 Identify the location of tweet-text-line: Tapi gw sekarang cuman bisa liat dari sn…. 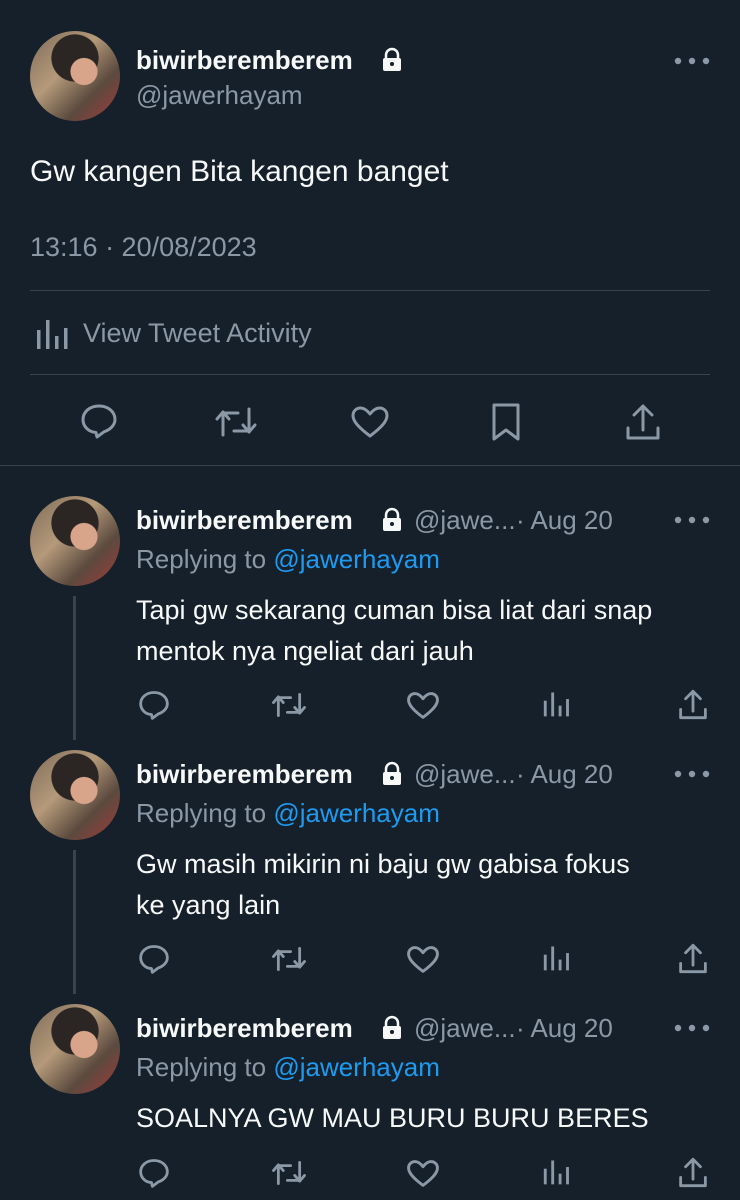
(394, 610).